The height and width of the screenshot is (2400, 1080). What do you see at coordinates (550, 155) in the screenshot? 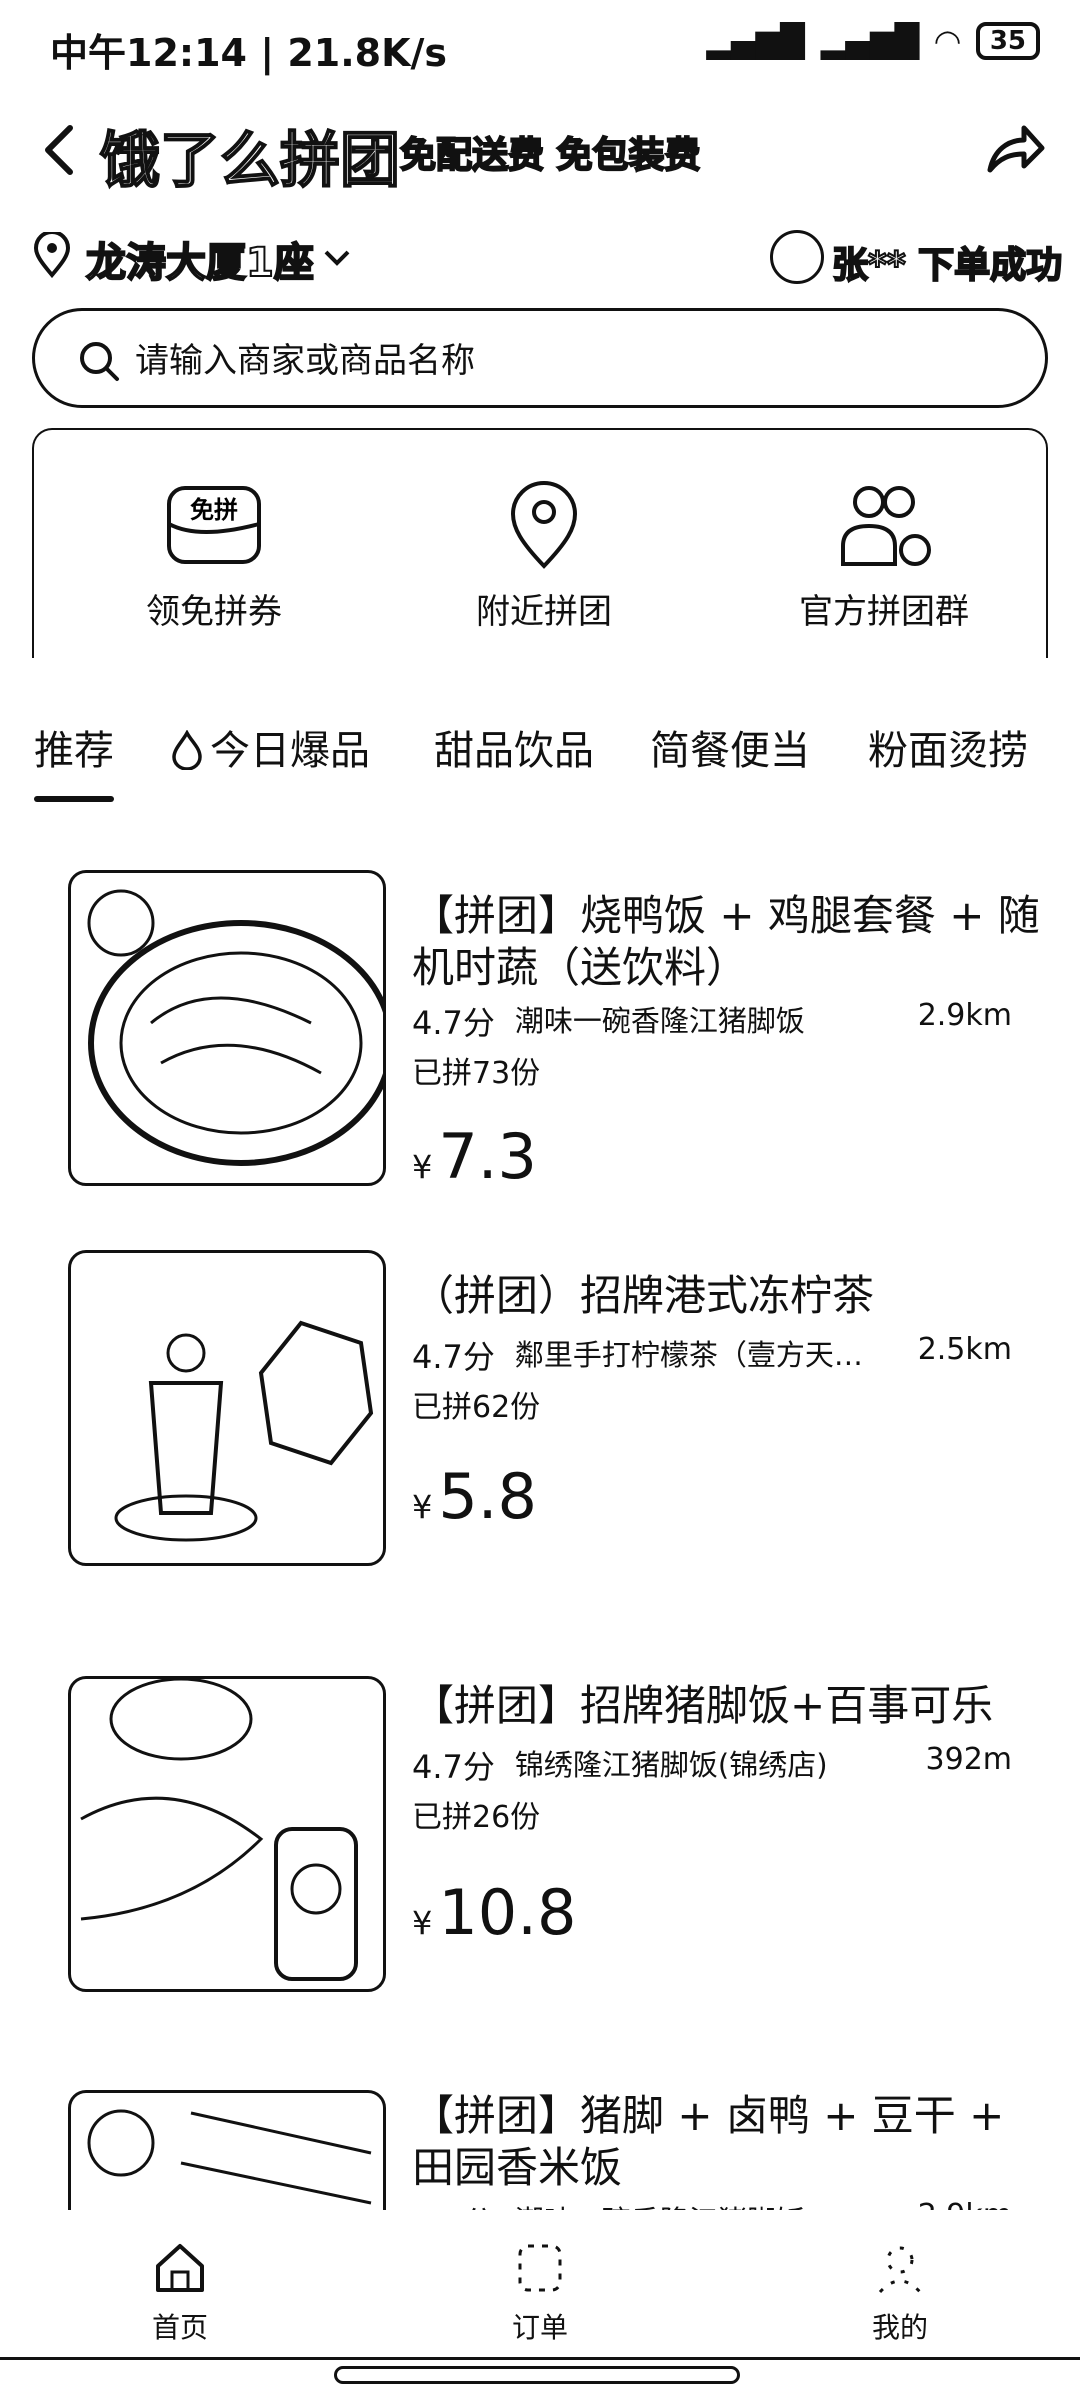
I see `header-tagline: 免配送费 免包装费` at bounding box center [550, 155].